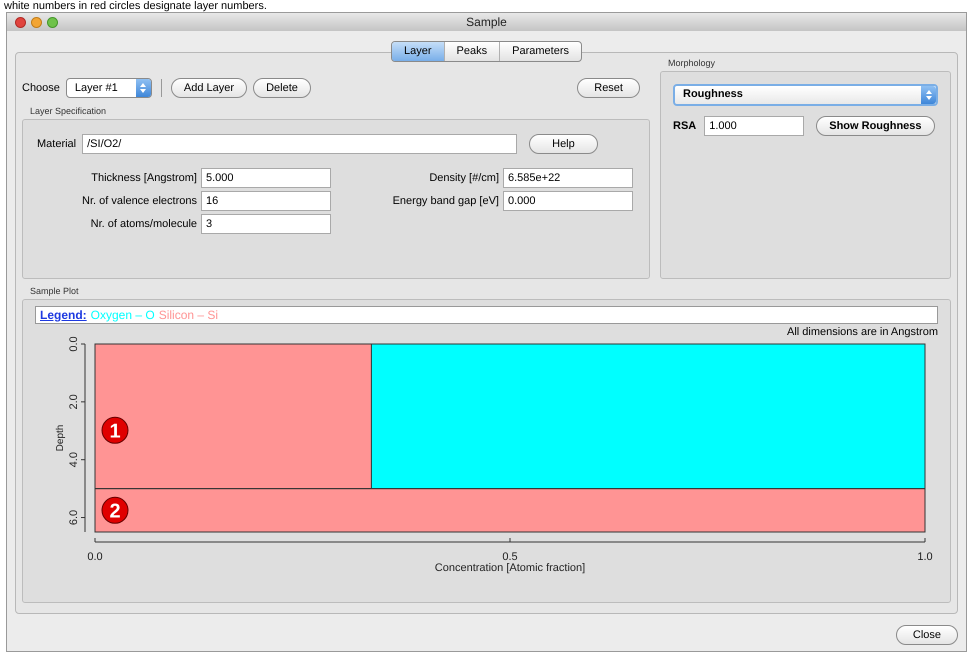 Image resolution: width=973 pixels, height=652 pixels. I want to click on layer-action-button: Delete, so click(282, 88).